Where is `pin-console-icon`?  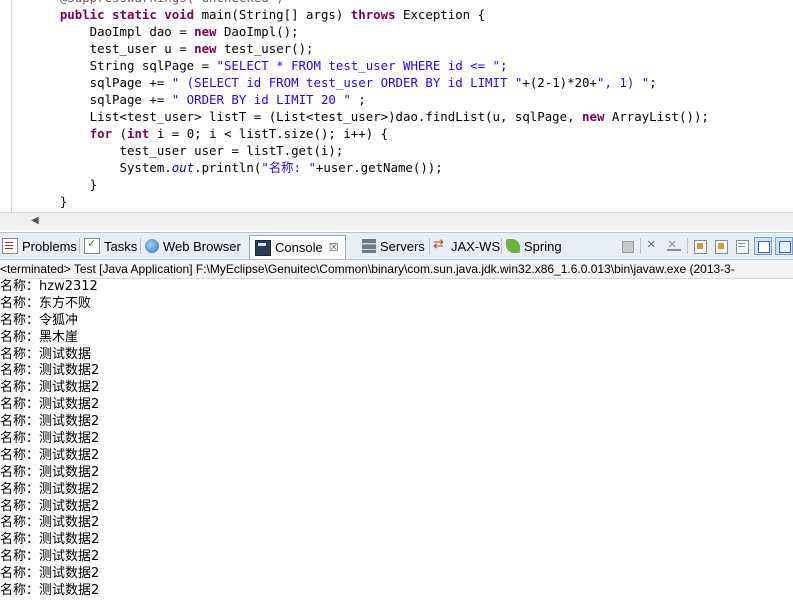
pin-console-icon is located at coordinates (763, 246).